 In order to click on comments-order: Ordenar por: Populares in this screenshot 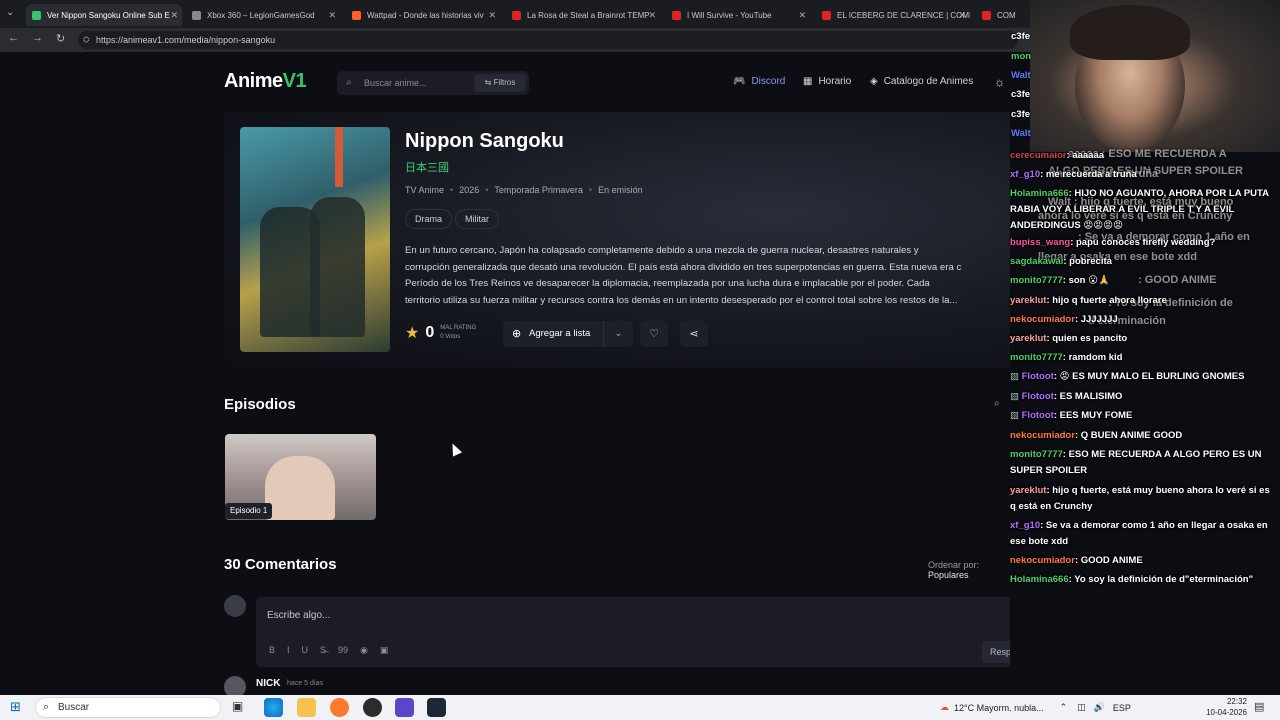, I will do `click(969, 570)`.